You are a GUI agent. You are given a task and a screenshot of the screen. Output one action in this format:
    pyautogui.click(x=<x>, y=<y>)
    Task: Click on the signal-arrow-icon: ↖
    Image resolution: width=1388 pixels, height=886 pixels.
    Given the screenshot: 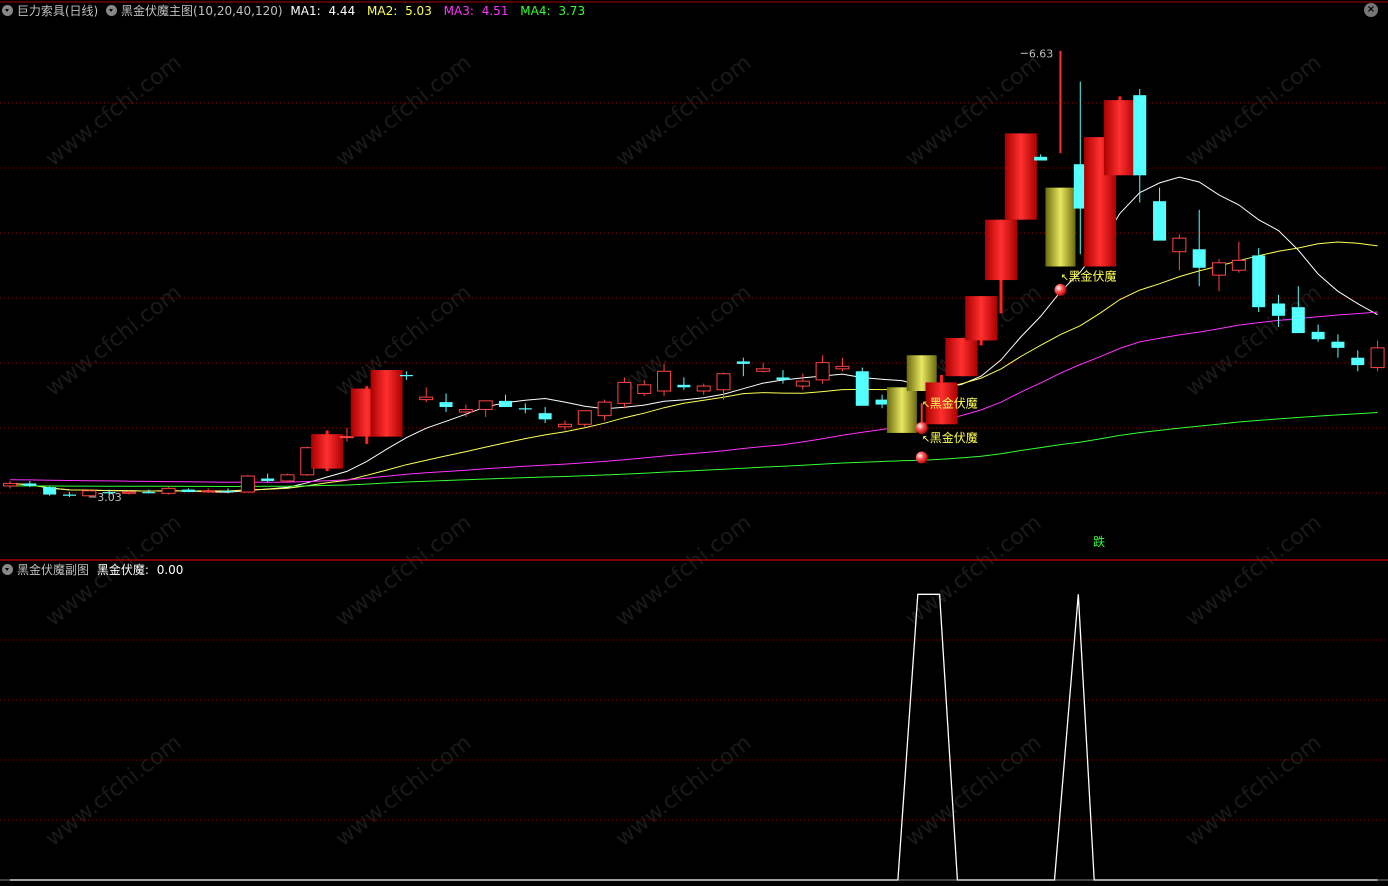 What is the action you would take?
    pyautogui.click(x=926, y=439)
    